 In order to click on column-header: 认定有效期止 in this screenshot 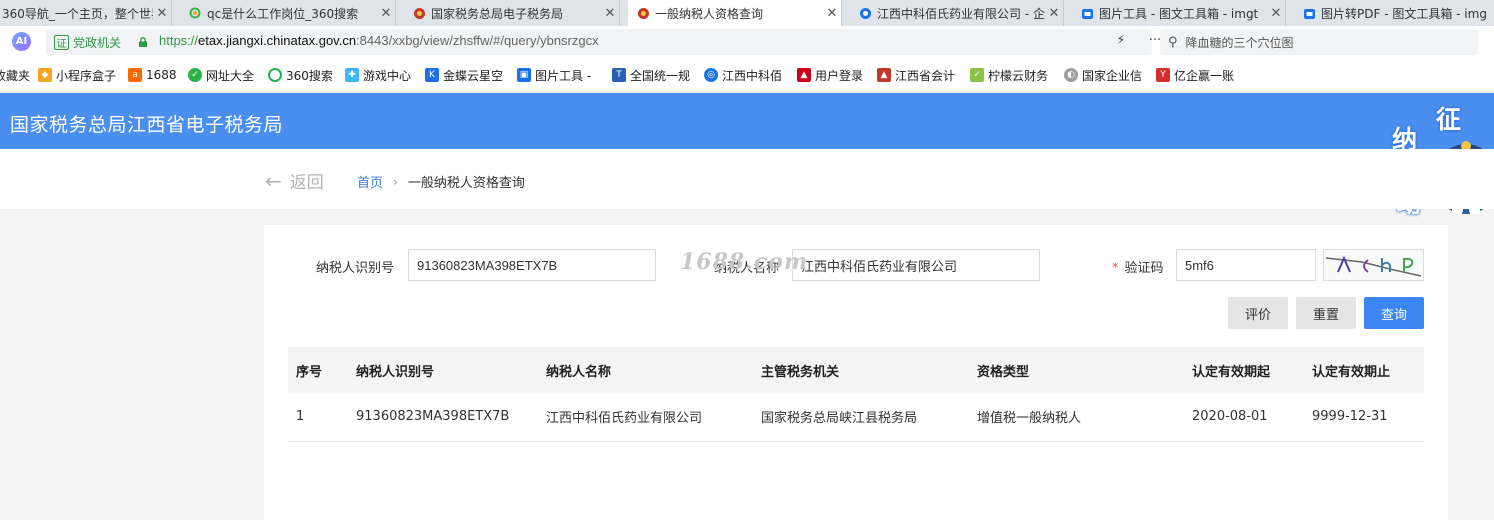, I will do `click(1364, 370)`.